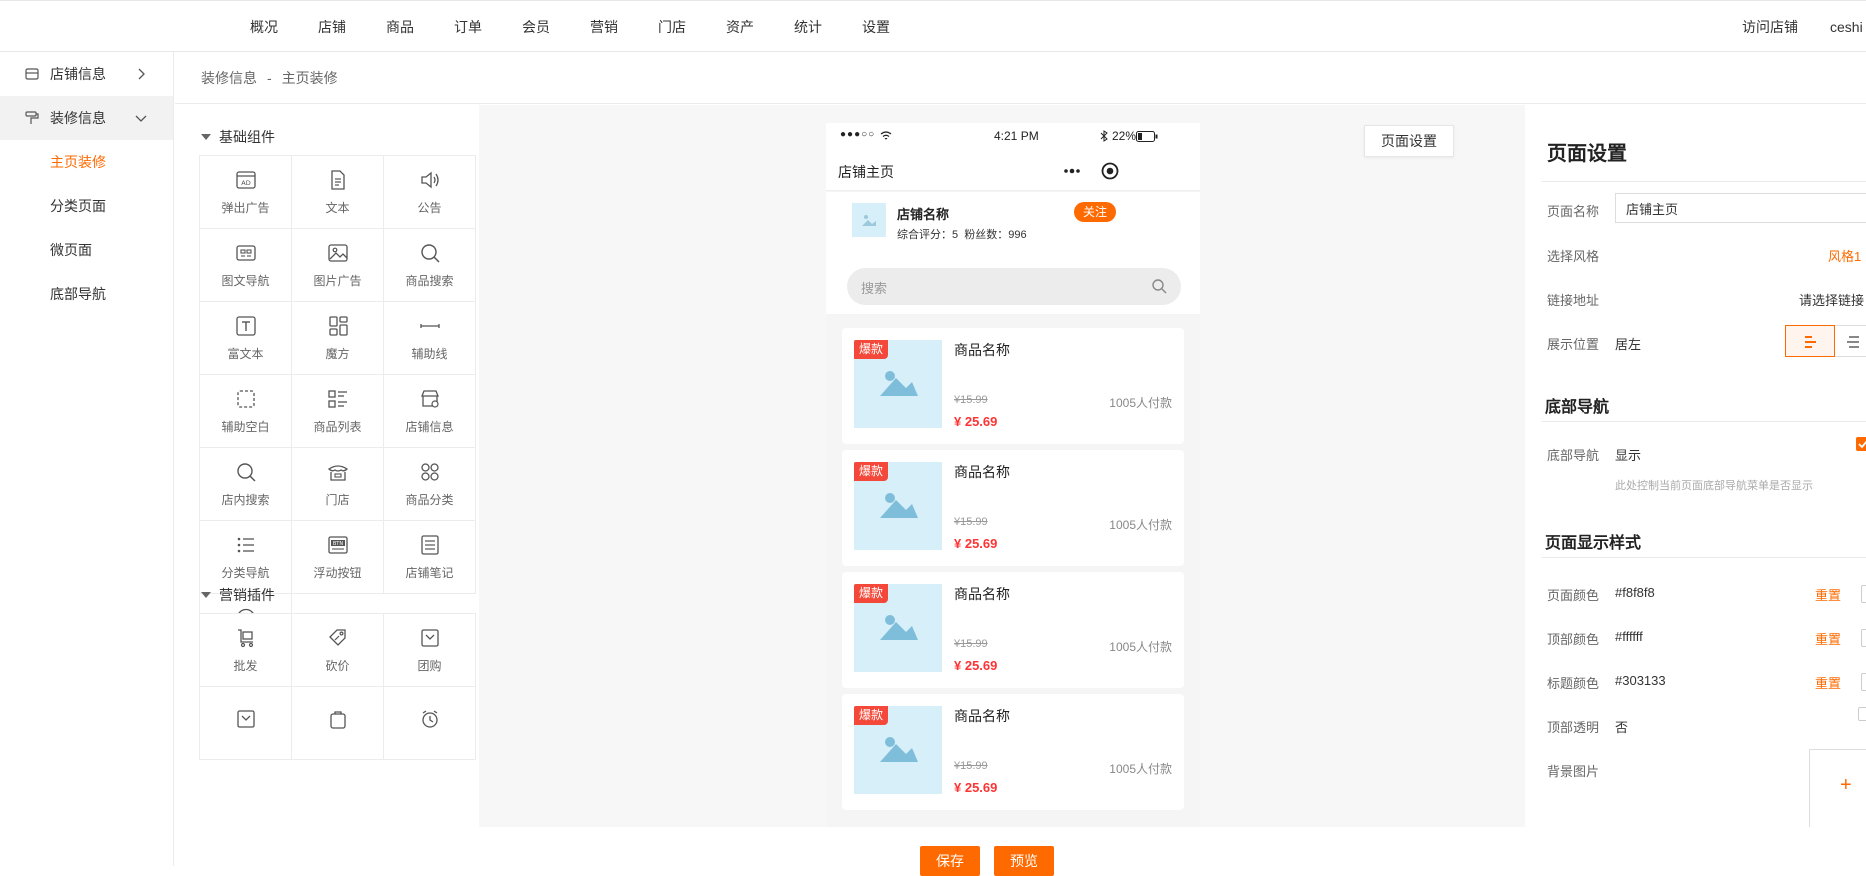  What do you see at coordinates (1863, 638) in the screenshot?
I see `top-color-picker` at bounding box center [1863, 638].